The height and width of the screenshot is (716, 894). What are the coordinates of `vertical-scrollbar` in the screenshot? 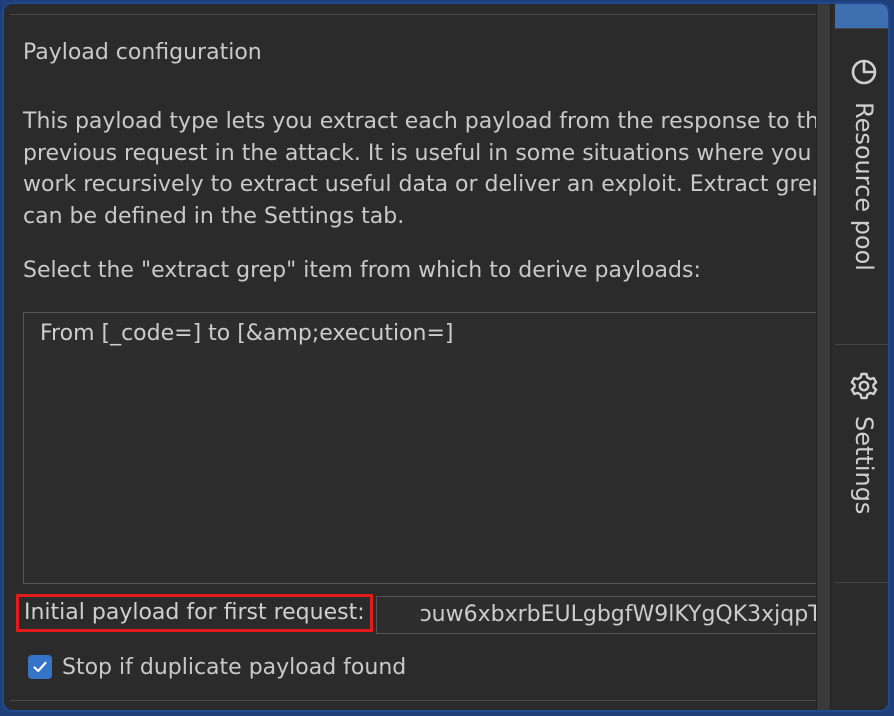 It's located at (823, 357).